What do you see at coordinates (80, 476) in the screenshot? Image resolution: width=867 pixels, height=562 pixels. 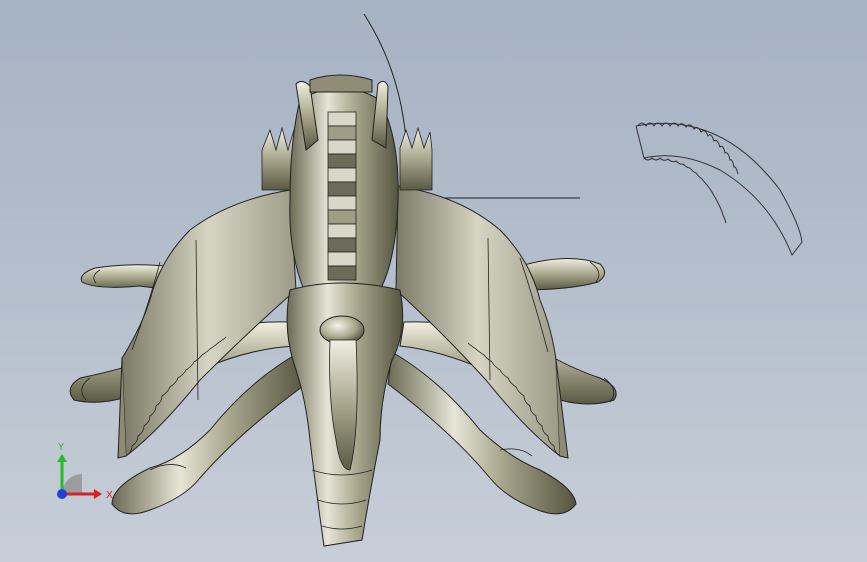 I see `reference-triad: X Y` at bounding box center [80, 476].